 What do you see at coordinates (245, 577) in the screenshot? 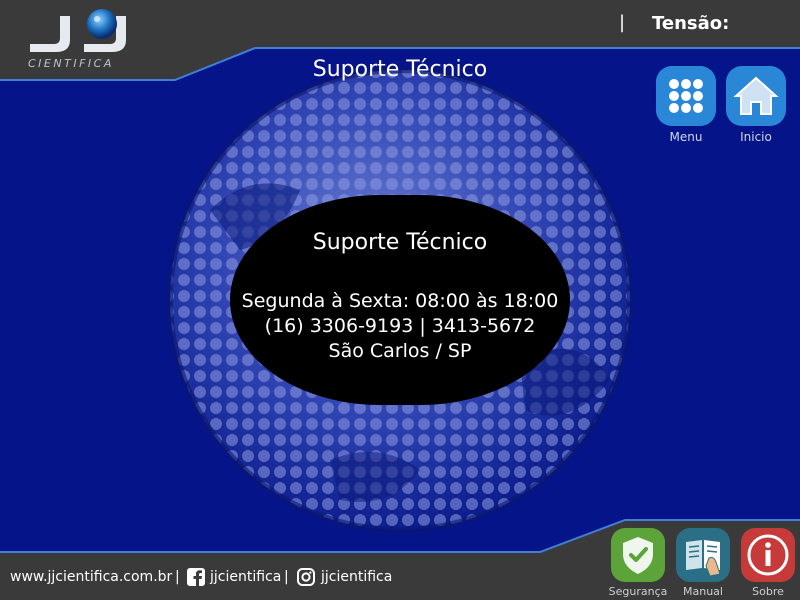
I see `facebook-handle: jjcientifica` at bounding box center [245, 577].